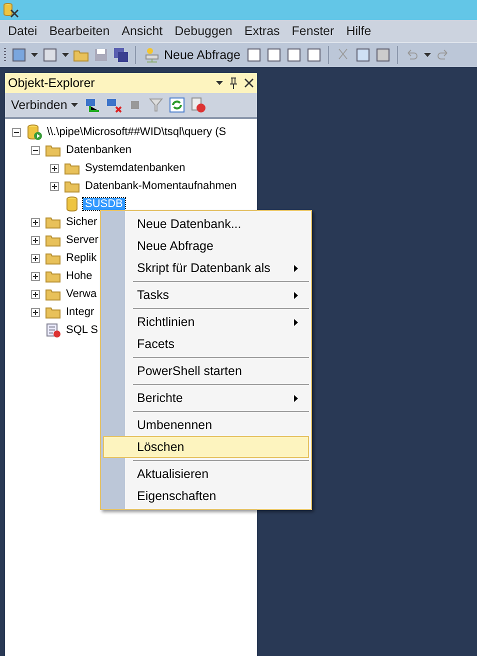  I want to click on tree-item: Verwa, so click(81, 294).